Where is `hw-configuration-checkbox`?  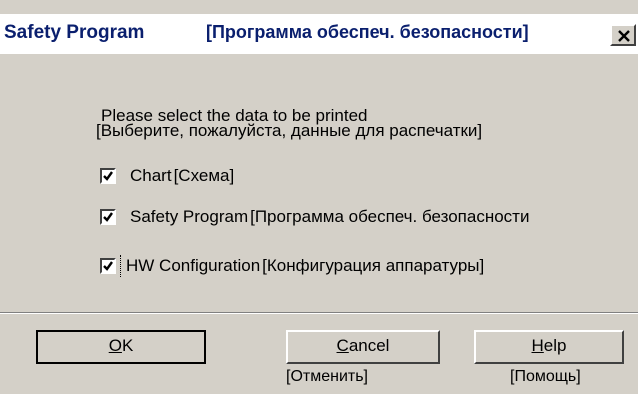 hw-configuration-checkbox is located at coordinates (108, 266).